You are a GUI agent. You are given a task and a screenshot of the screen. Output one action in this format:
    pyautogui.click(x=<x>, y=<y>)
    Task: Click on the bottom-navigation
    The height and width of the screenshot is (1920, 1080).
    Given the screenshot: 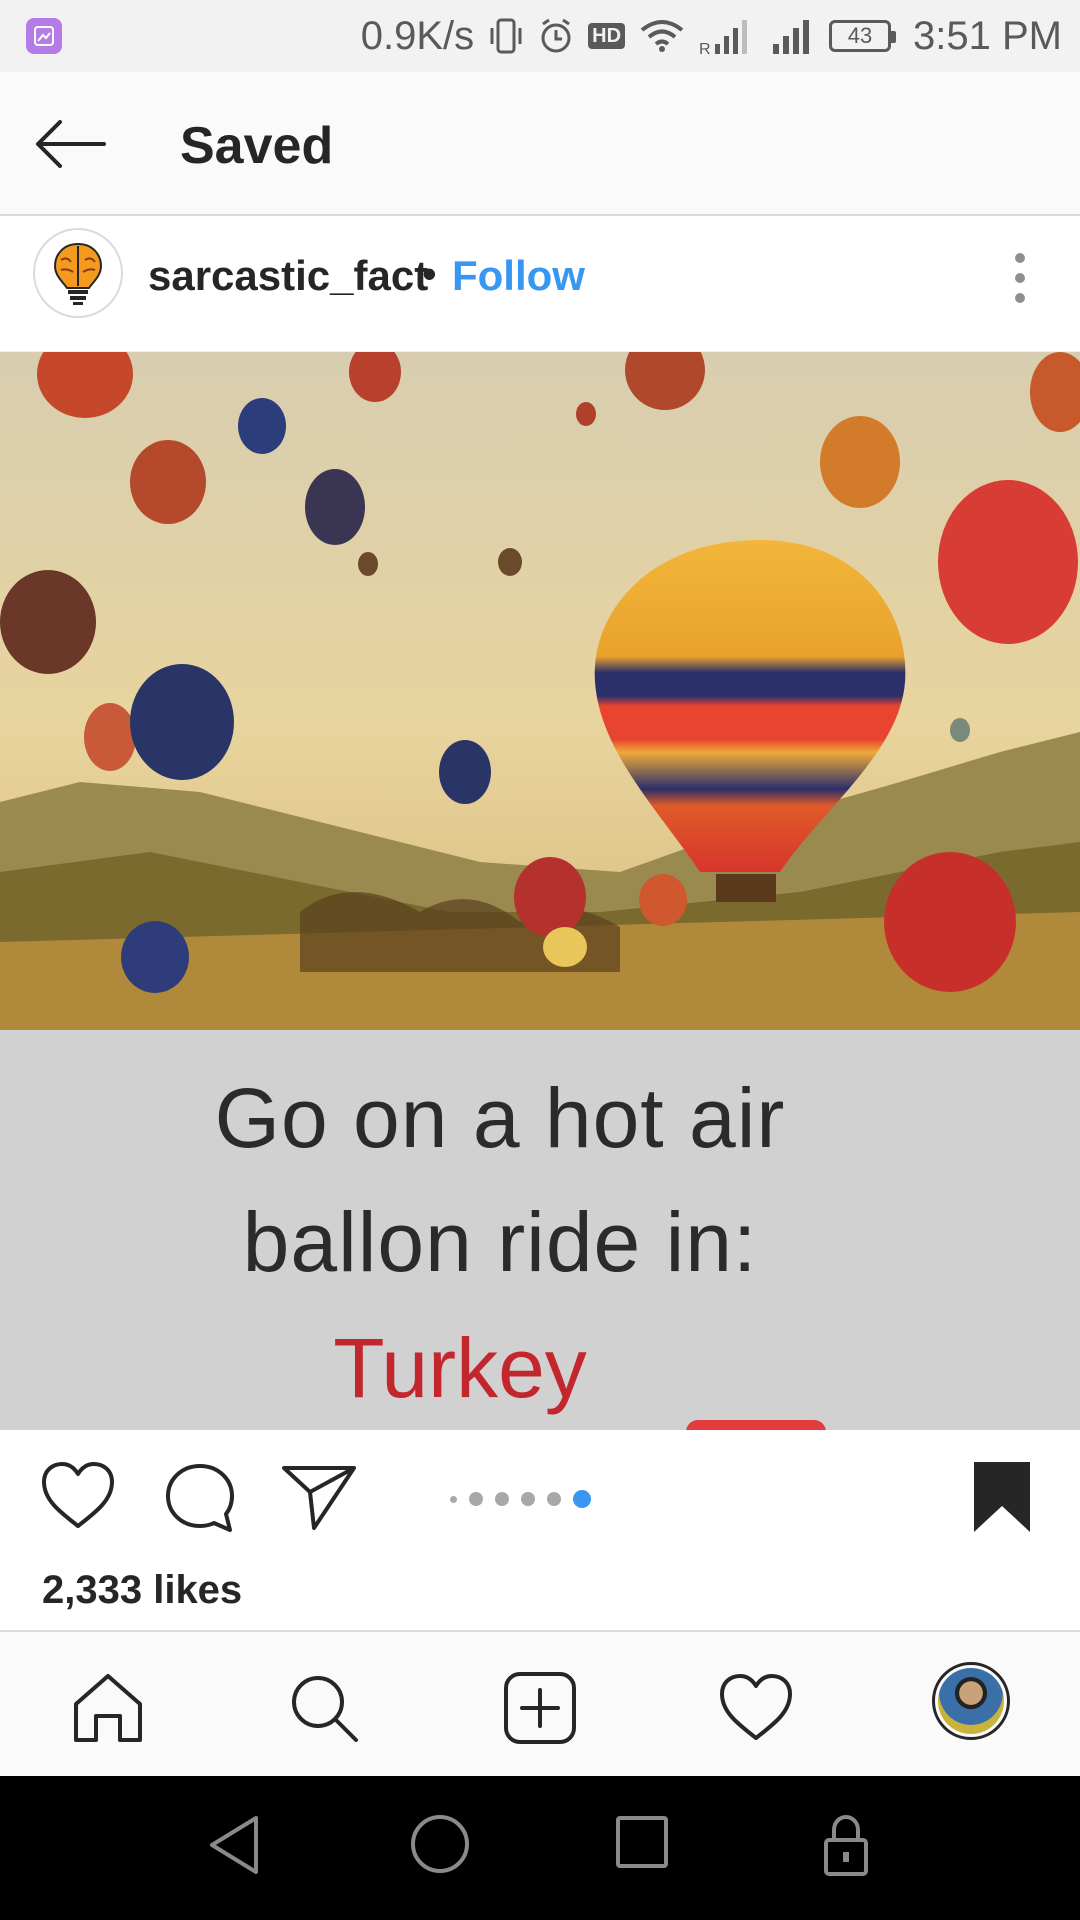 What is the action you would take?
    pyautogui.click(x=540, y=1703)
    